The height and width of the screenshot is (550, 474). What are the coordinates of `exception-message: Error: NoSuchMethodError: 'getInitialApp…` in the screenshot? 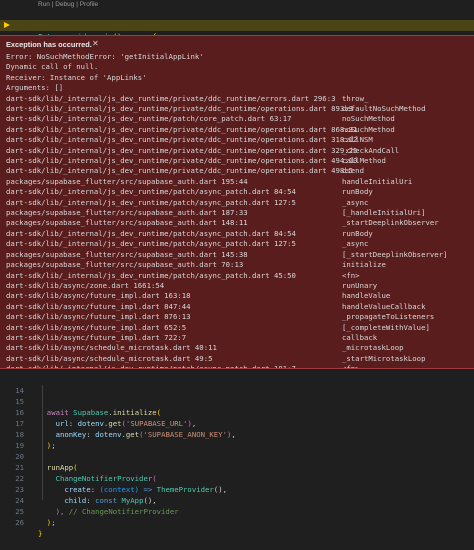 It's located at (105, 72).